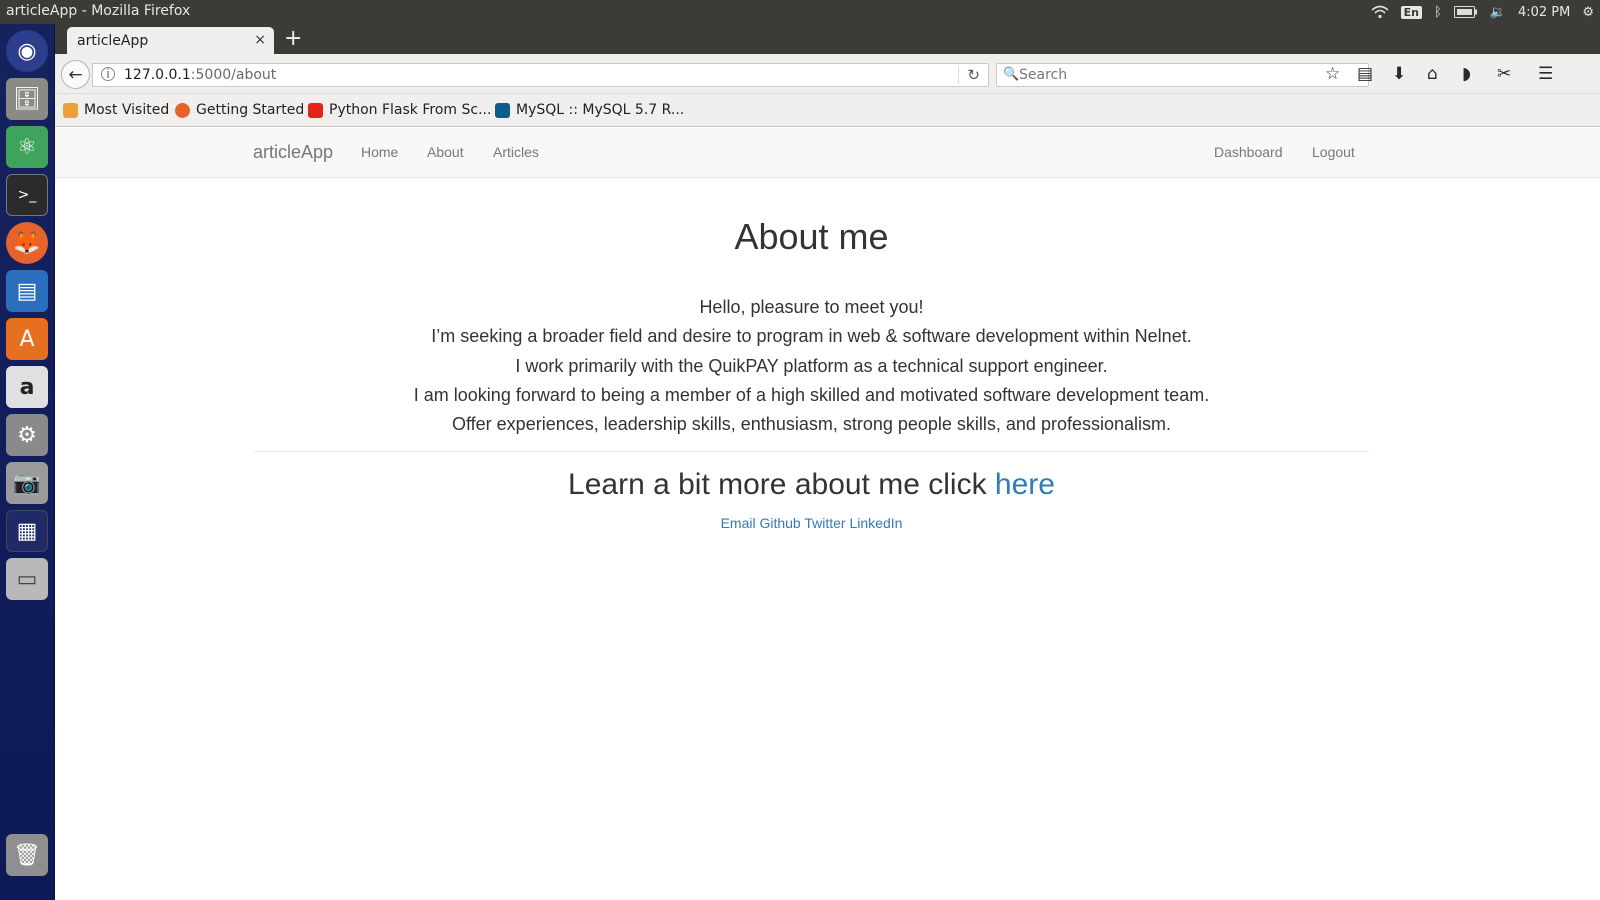  What do you see at coordinates (445, 152) in the screenshot?
I see `nav-about: About` at bounding box center [445, 152].